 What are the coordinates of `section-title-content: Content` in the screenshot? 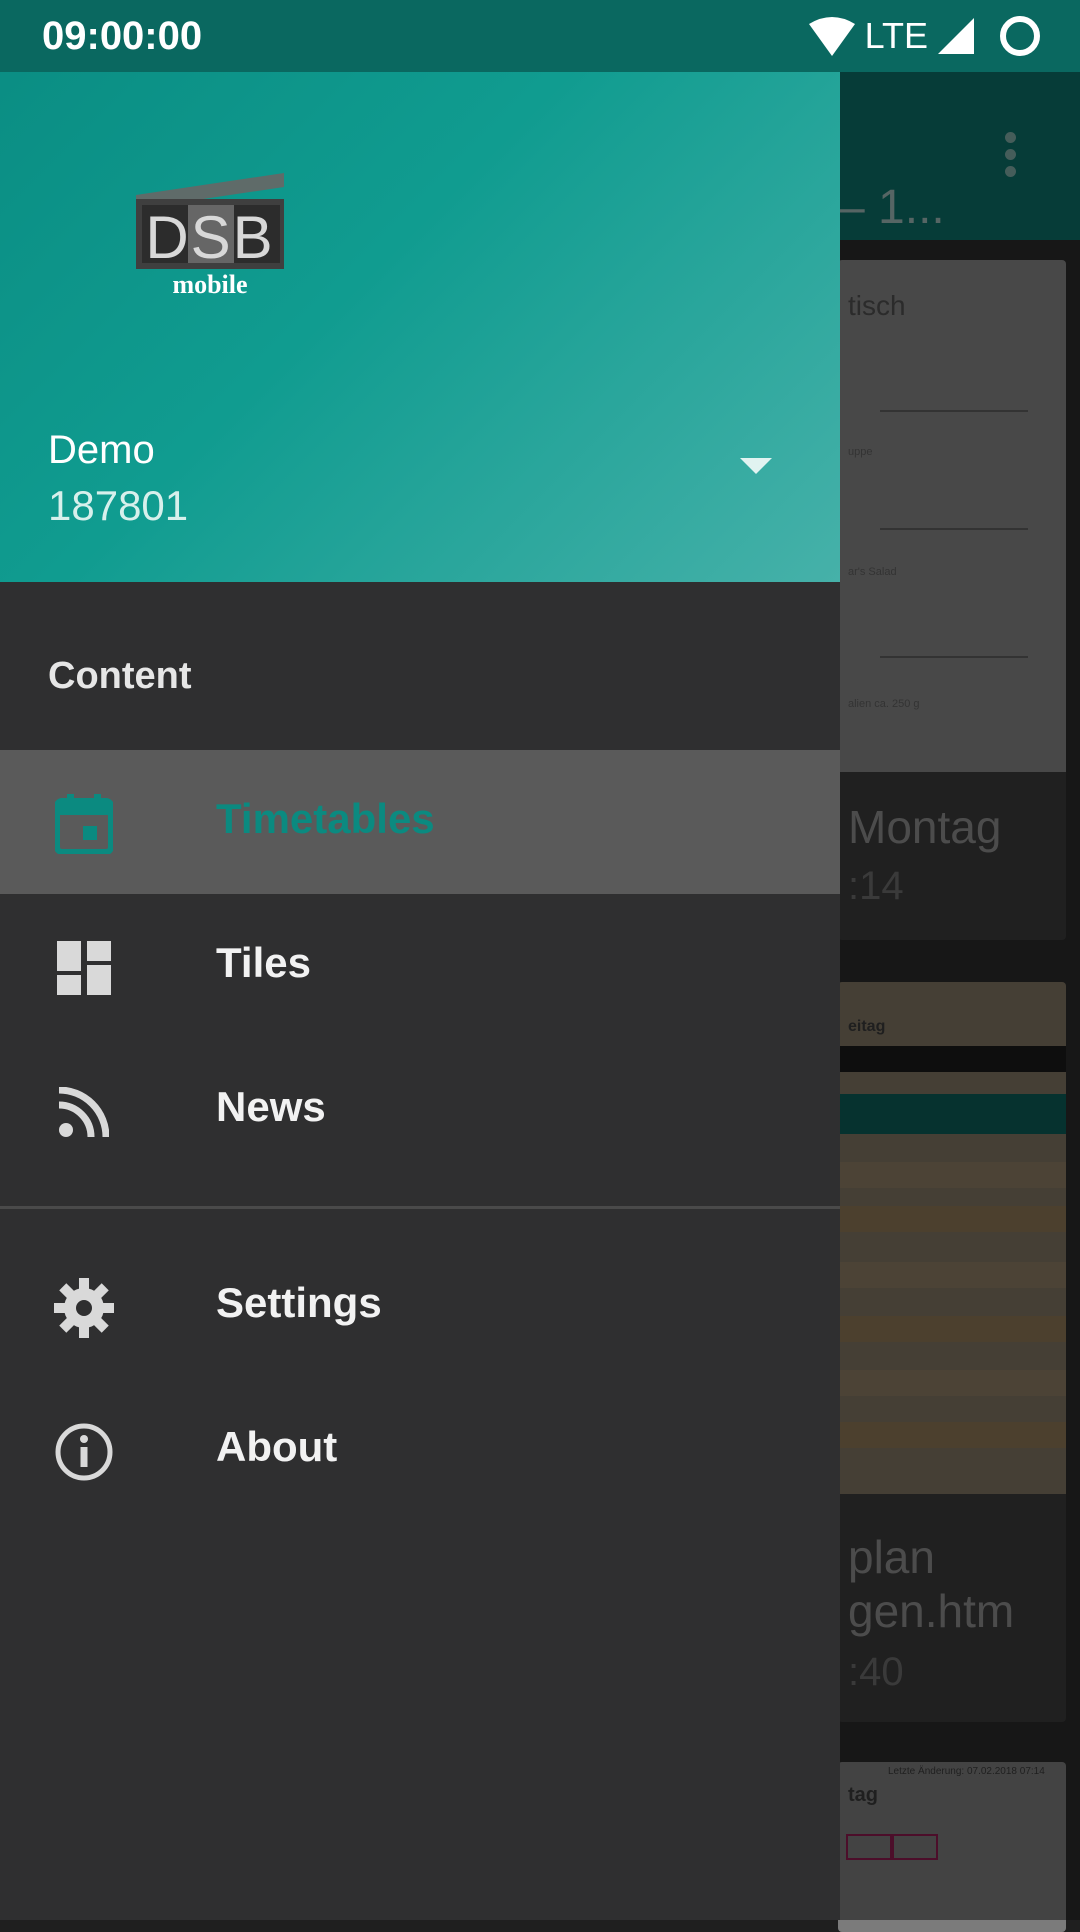 It's located at (120, 676).